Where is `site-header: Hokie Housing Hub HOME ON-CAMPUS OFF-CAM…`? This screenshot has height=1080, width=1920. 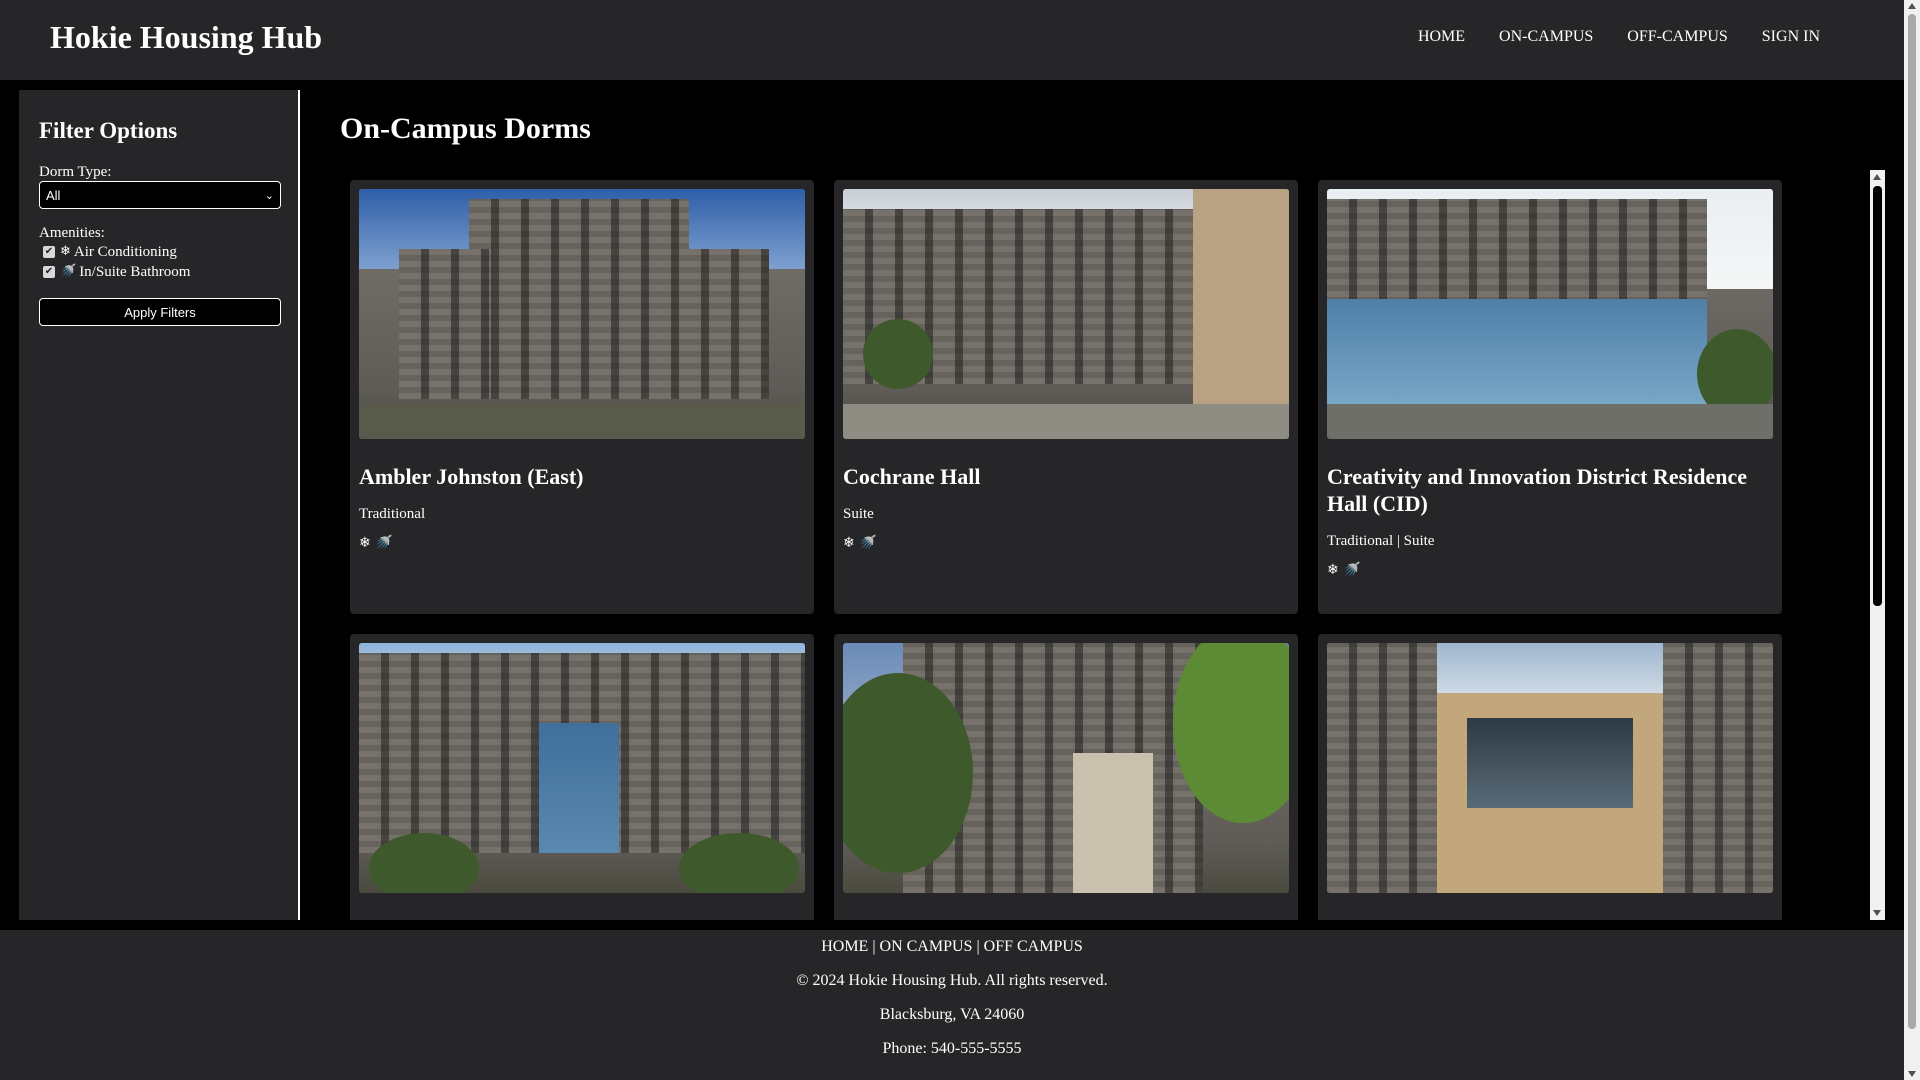 site-header: Hokie Housing Hub HOME ON-CAMPUS OFF-CAM… is located at coordinates (952, 40).